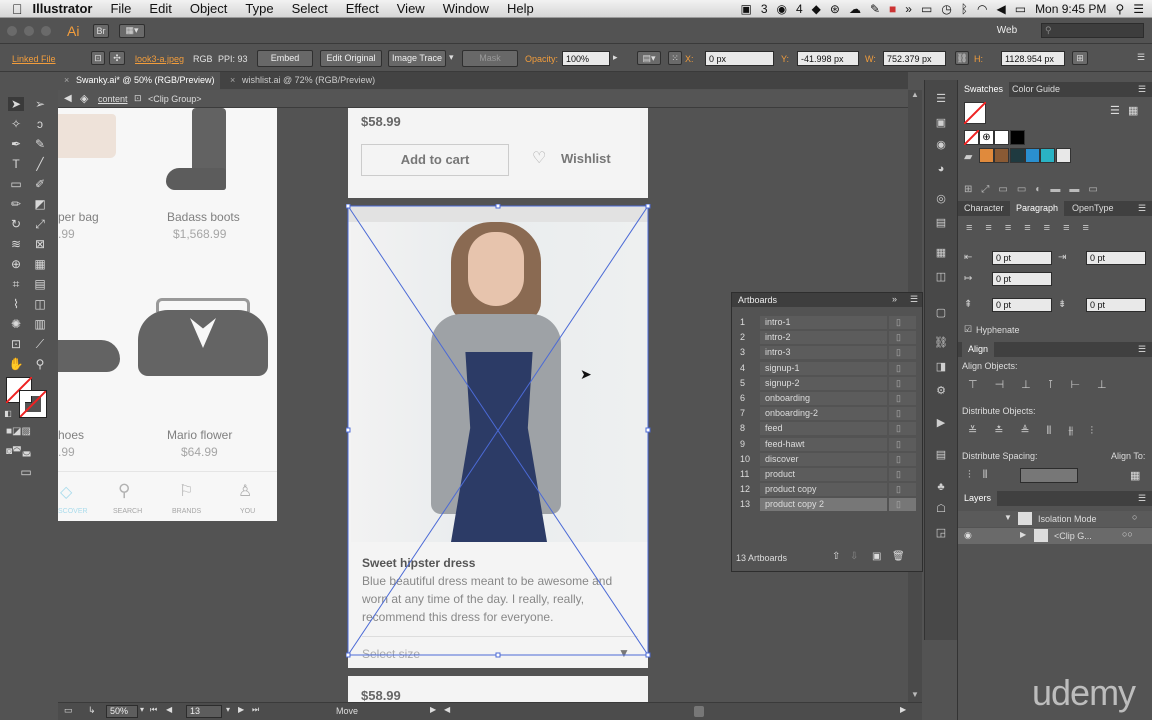  I want to click on hand-tool: ✋, so click(16, 364).